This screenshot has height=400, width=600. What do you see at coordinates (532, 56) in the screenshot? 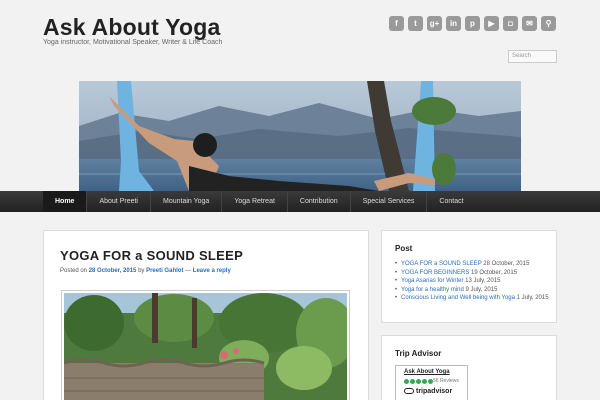
I see `search-input: Search` at bounding box center [532, 56].